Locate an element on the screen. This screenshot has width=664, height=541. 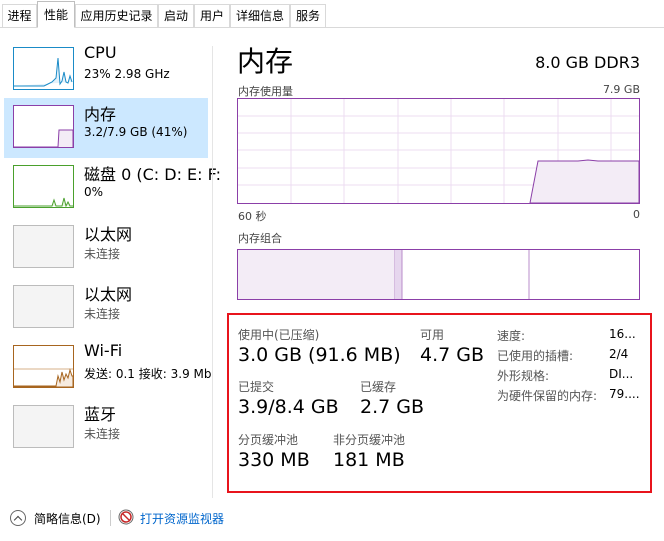
tab-users: 用户 is located at coordinates (212, 16).